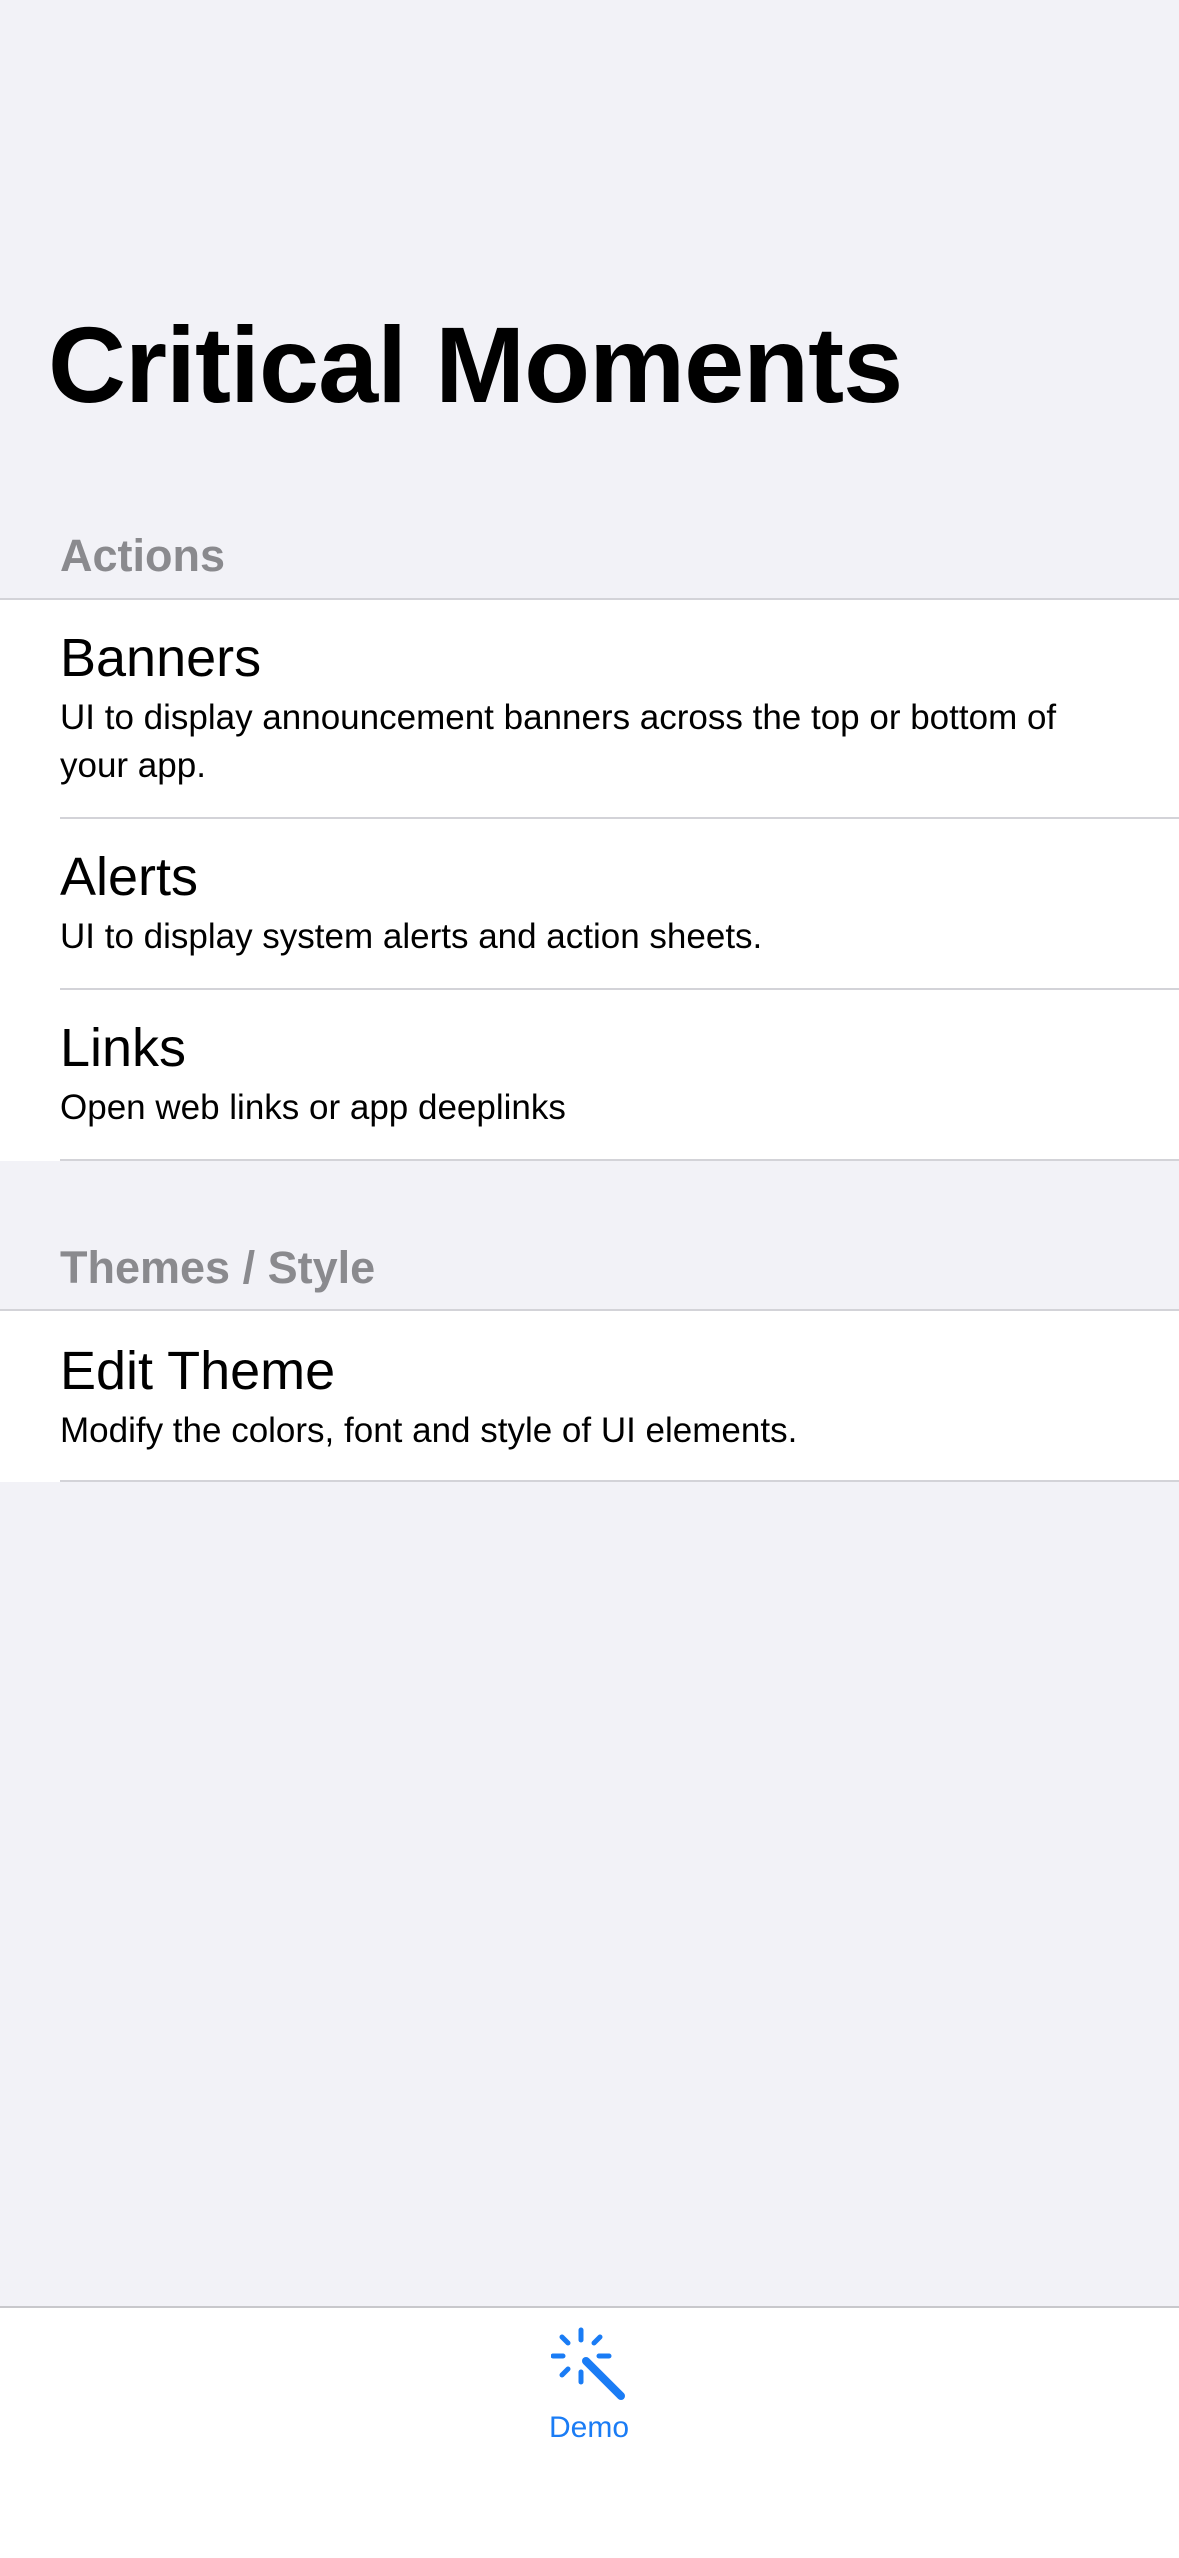 This screenshot has height=2558, width=1179. Describe the element at coordinates (123, 1048) in the screenshot. I see `links-title: Links` at that location.